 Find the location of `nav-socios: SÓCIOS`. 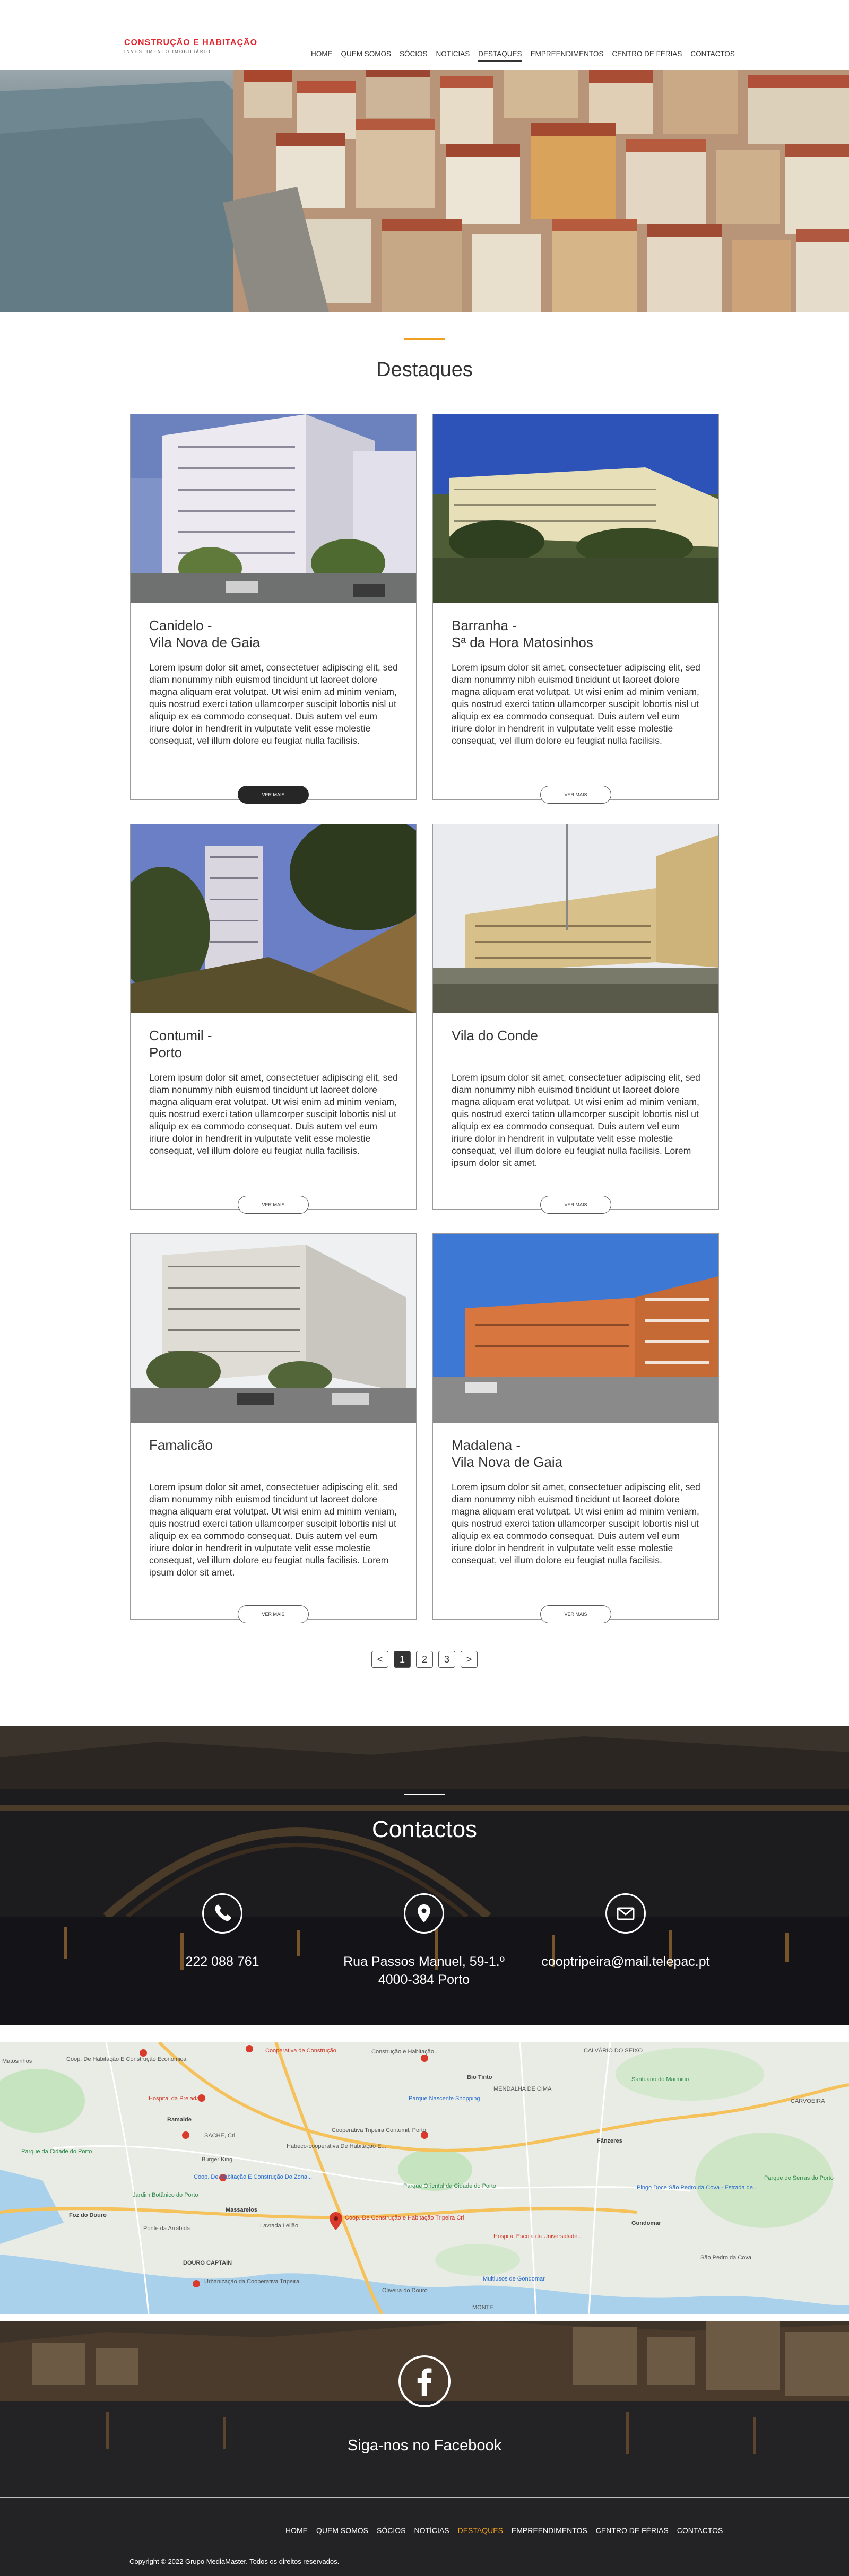

nav-socios: SÓCIOS is located at coordinates (414, 54).